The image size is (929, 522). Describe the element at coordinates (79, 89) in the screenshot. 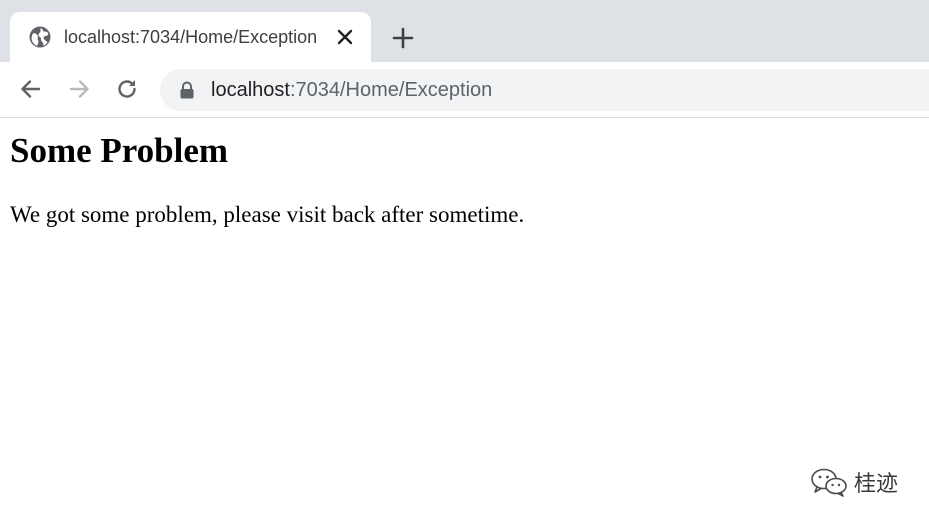

I see `arrow-right-icon` at that location.